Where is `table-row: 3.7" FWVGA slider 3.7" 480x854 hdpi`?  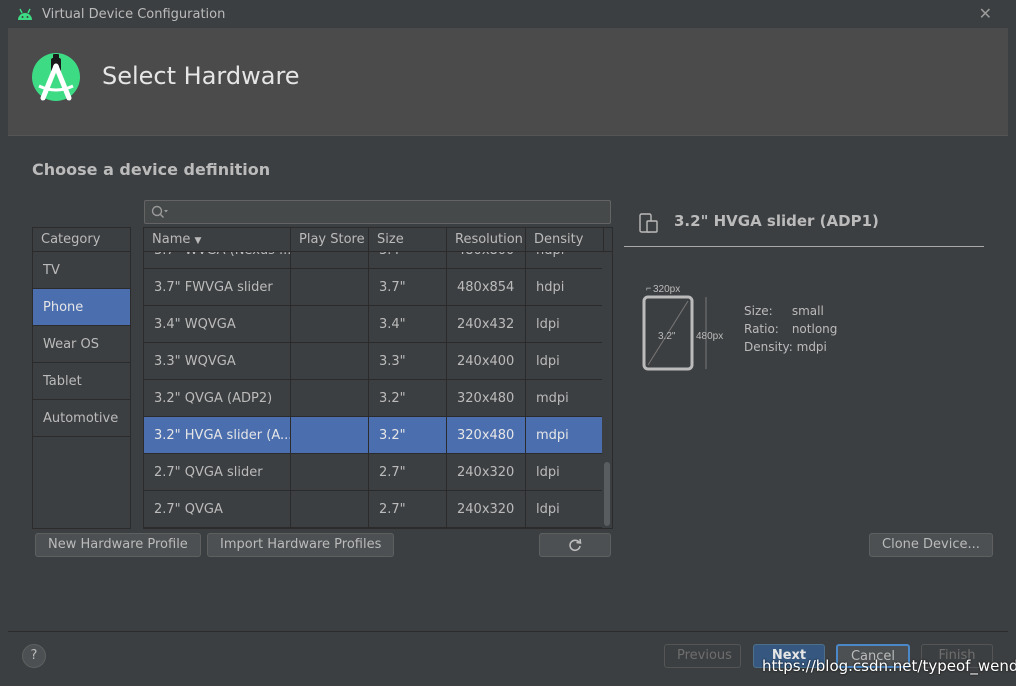 table-row: 3.7" FWVGA slider 3.7" 480x854 hdpi is located at coordinates (374, 287).